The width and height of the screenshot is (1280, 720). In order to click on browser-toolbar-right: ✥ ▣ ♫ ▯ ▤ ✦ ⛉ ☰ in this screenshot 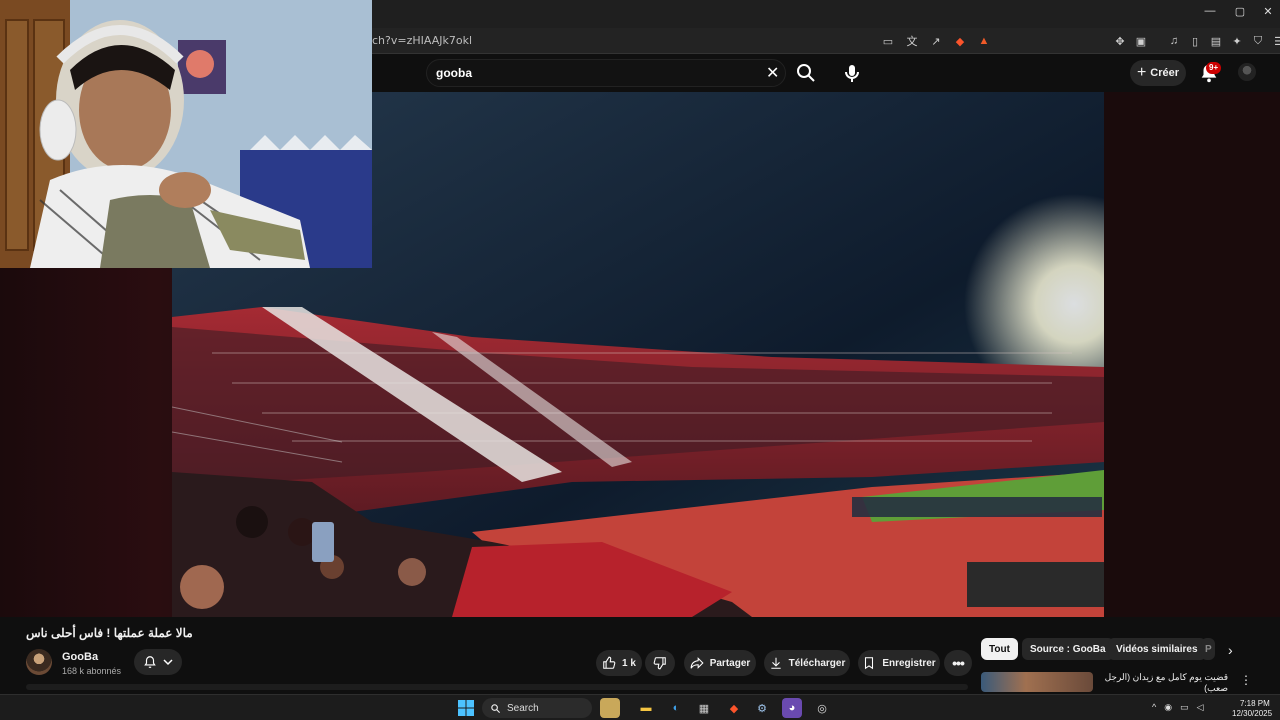, I will do `click(1196, 41)`.